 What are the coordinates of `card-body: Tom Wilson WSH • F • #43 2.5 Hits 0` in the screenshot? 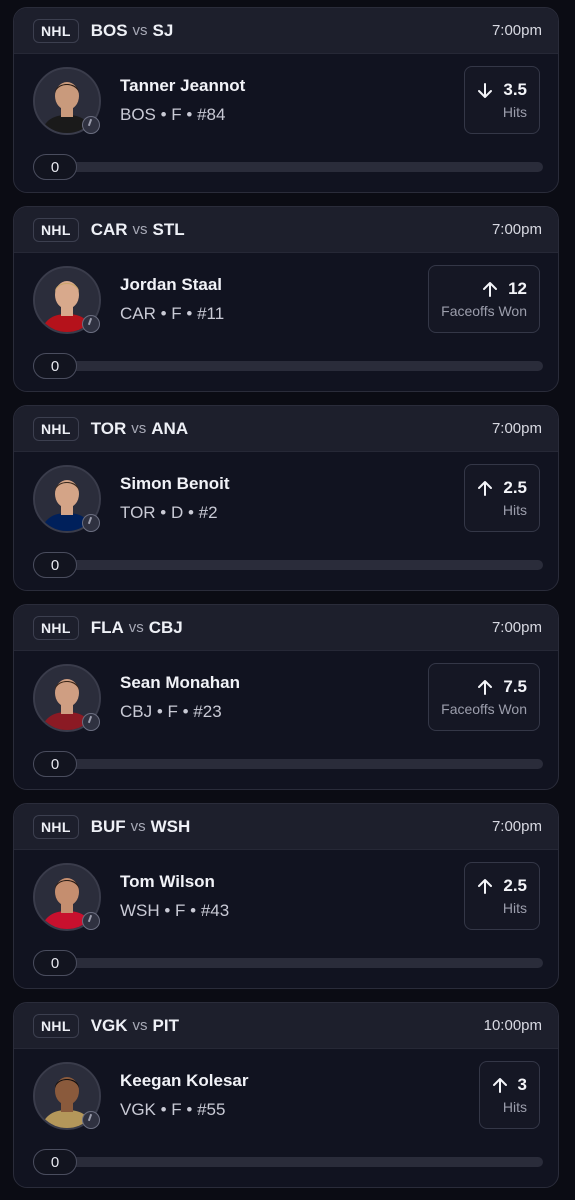 It's located at (286, 919).